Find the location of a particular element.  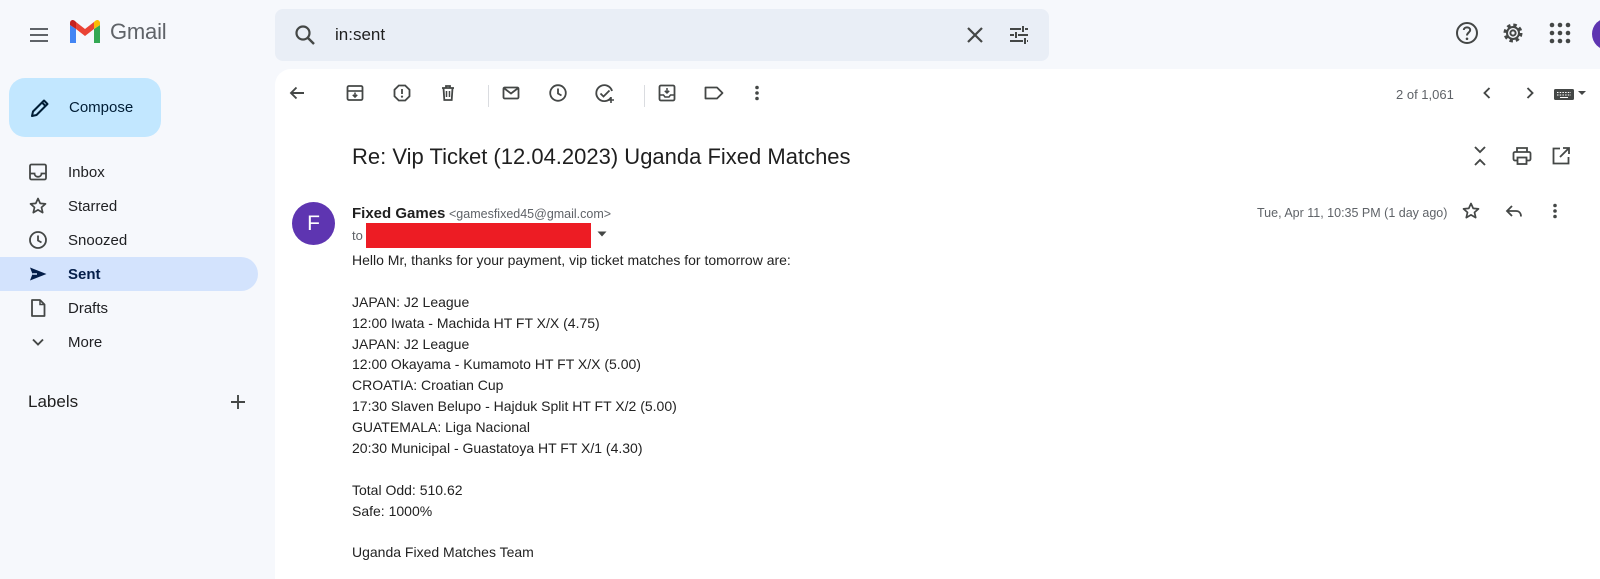

open-new-window-icon is located at coordinates (1561, 156).